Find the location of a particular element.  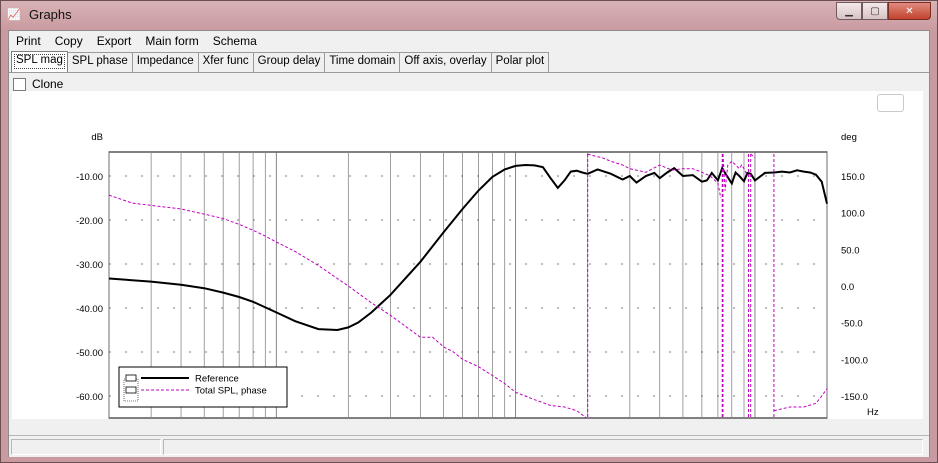

menu-main-form: Main form is located at coordinates (171, 40).